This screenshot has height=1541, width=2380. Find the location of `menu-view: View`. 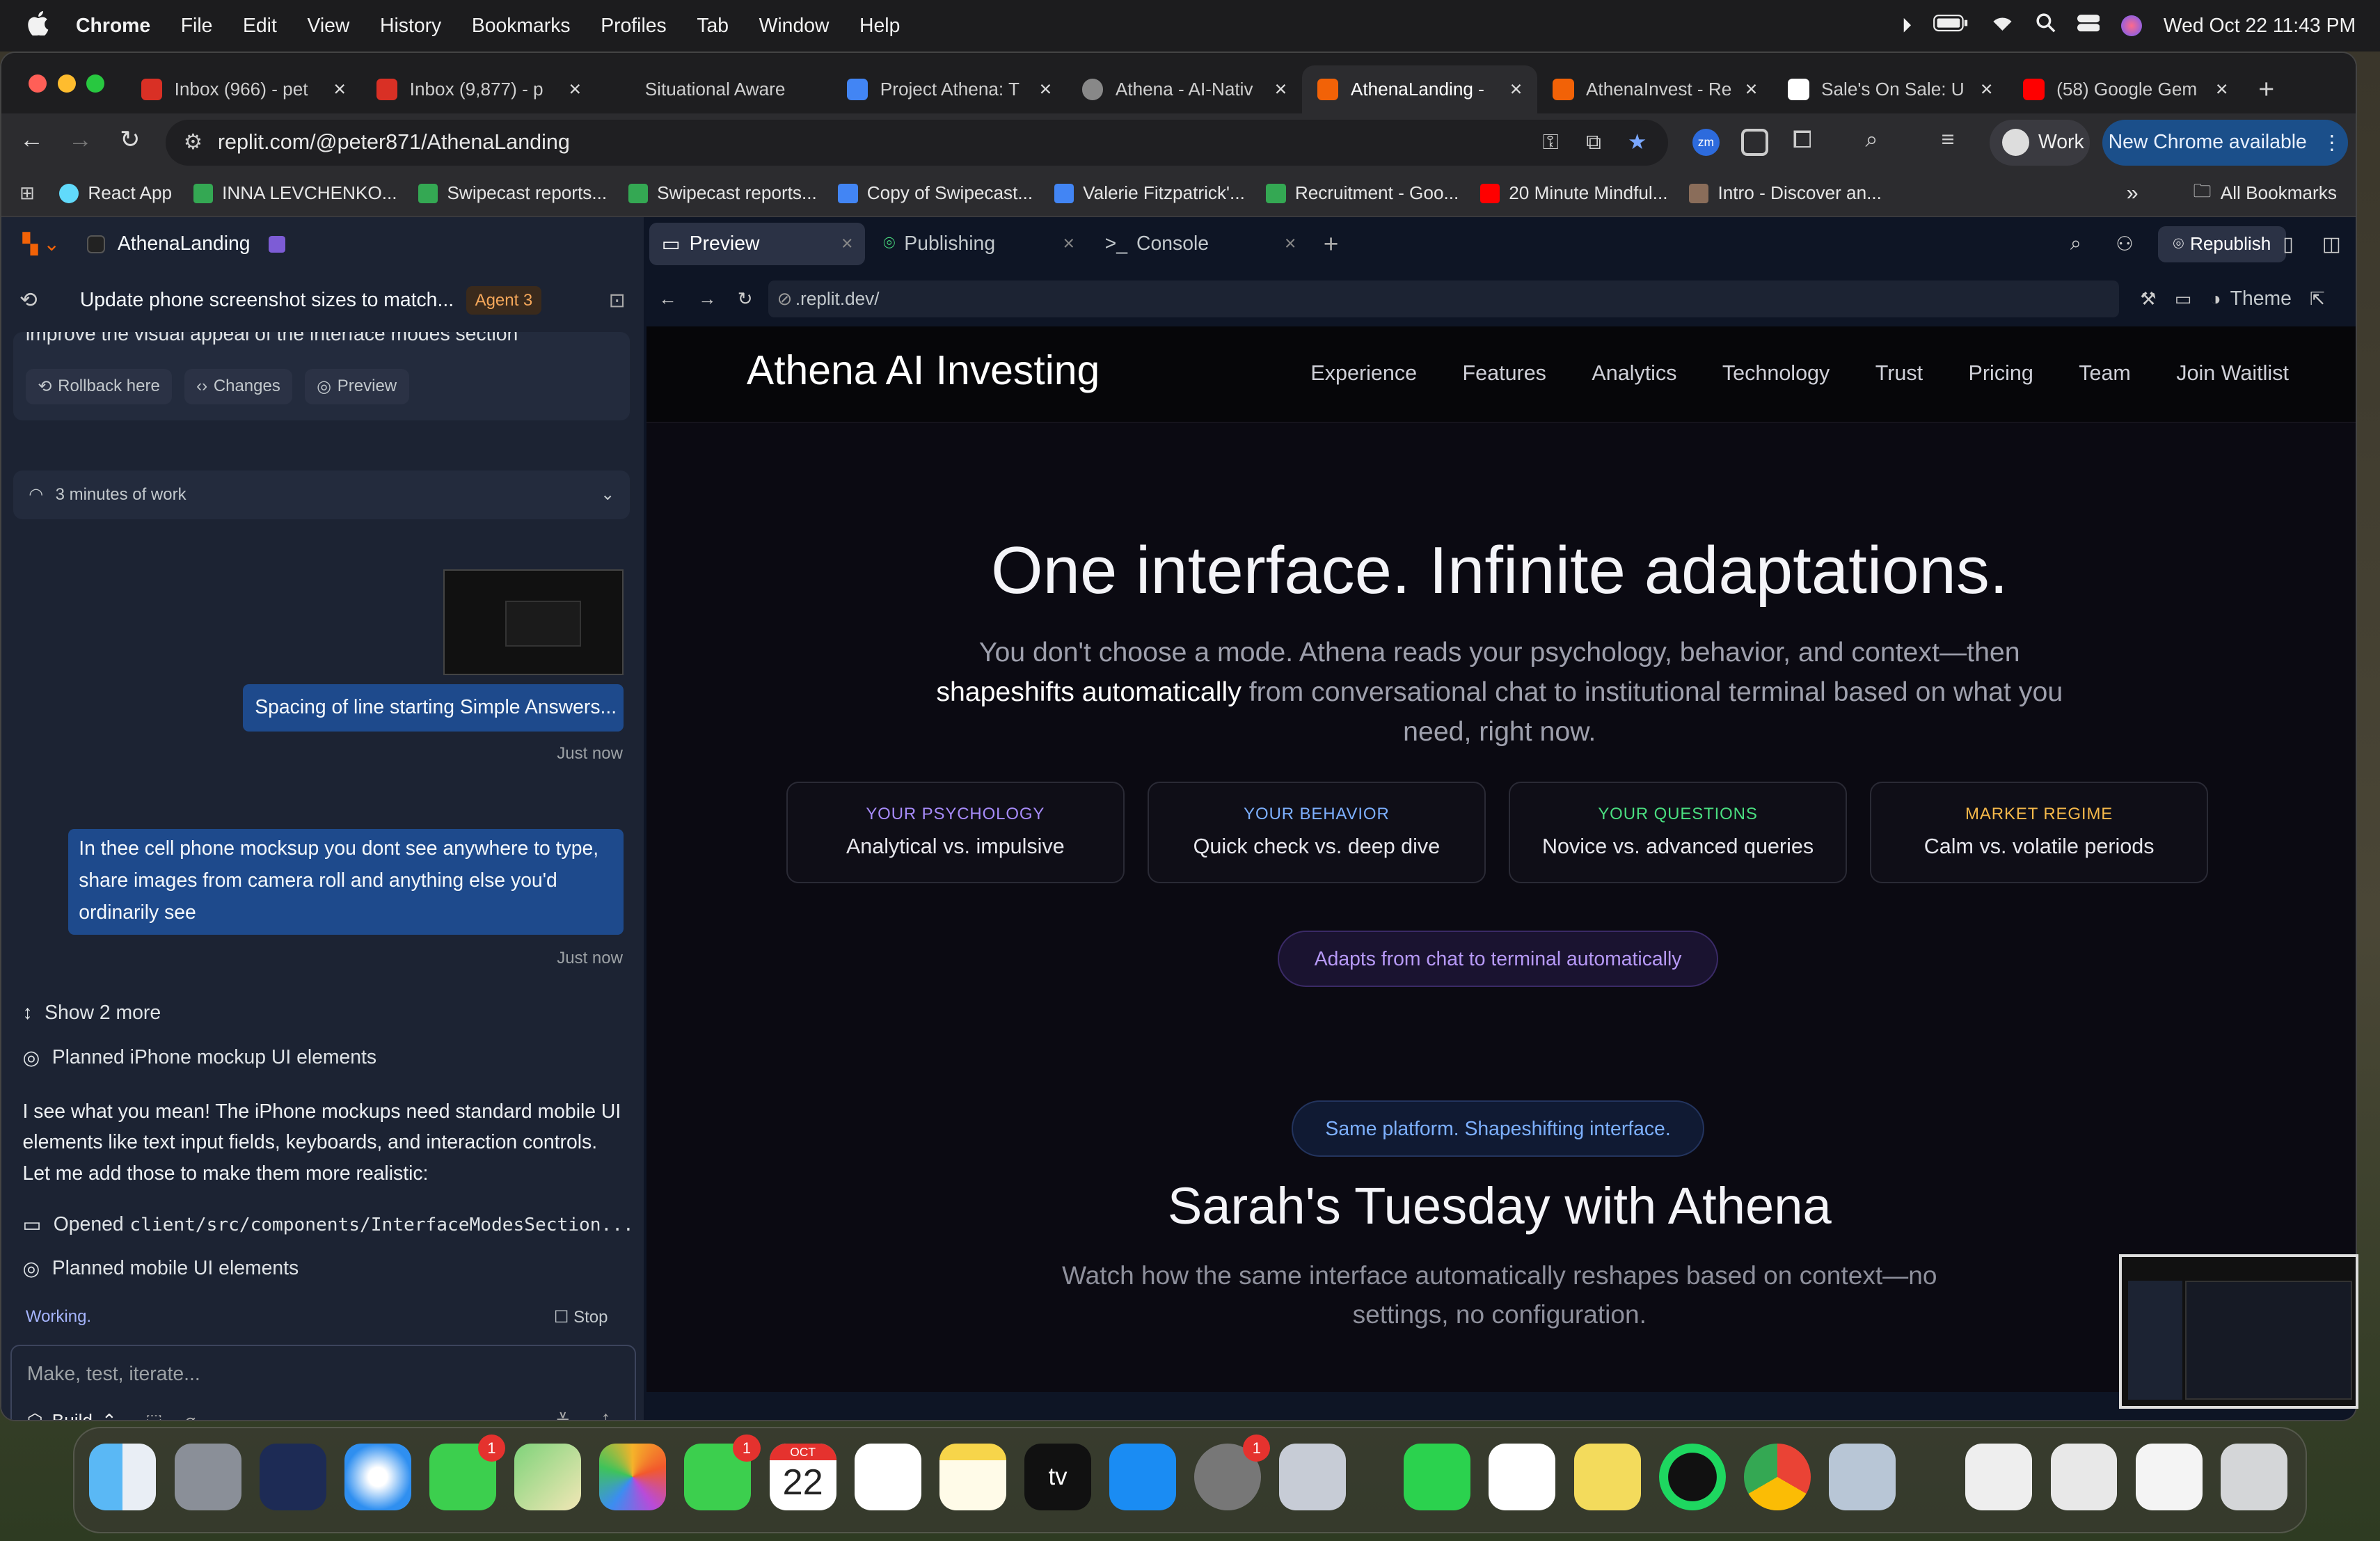

menu-view: View is located at coordinates (328, 26).